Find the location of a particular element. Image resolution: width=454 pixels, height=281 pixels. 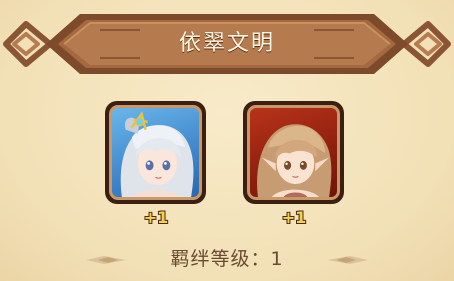

silver-hair-portrait is located at coordinates (157, 154).